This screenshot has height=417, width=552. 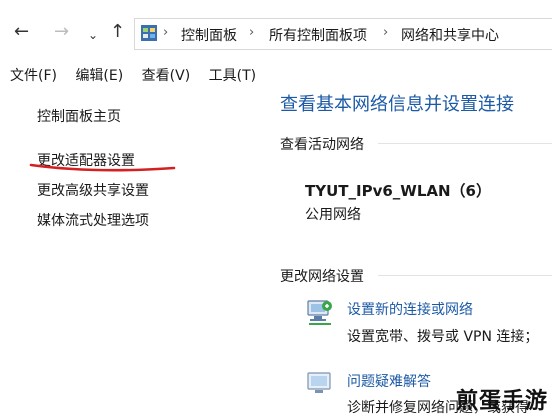 I want to click on back-button: ←, so click(x=21, y=32).